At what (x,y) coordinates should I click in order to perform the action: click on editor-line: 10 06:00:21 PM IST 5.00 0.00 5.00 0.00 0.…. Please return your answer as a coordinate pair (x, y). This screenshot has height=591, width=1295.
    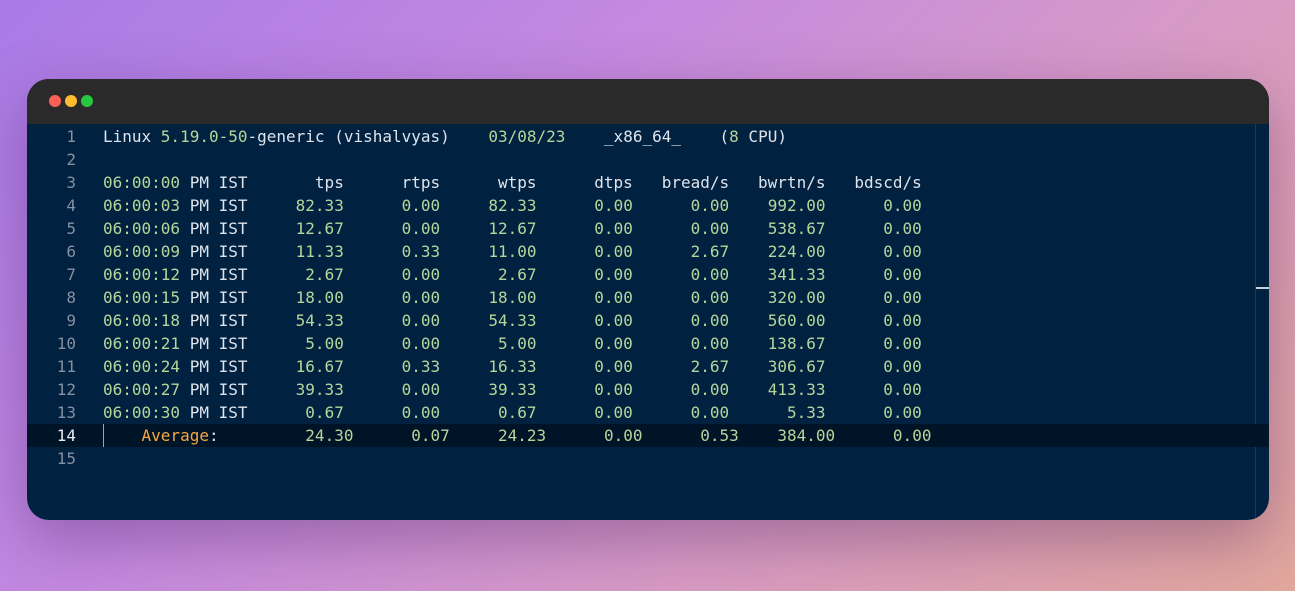
    Looking at the image, I should click on (648, 343).